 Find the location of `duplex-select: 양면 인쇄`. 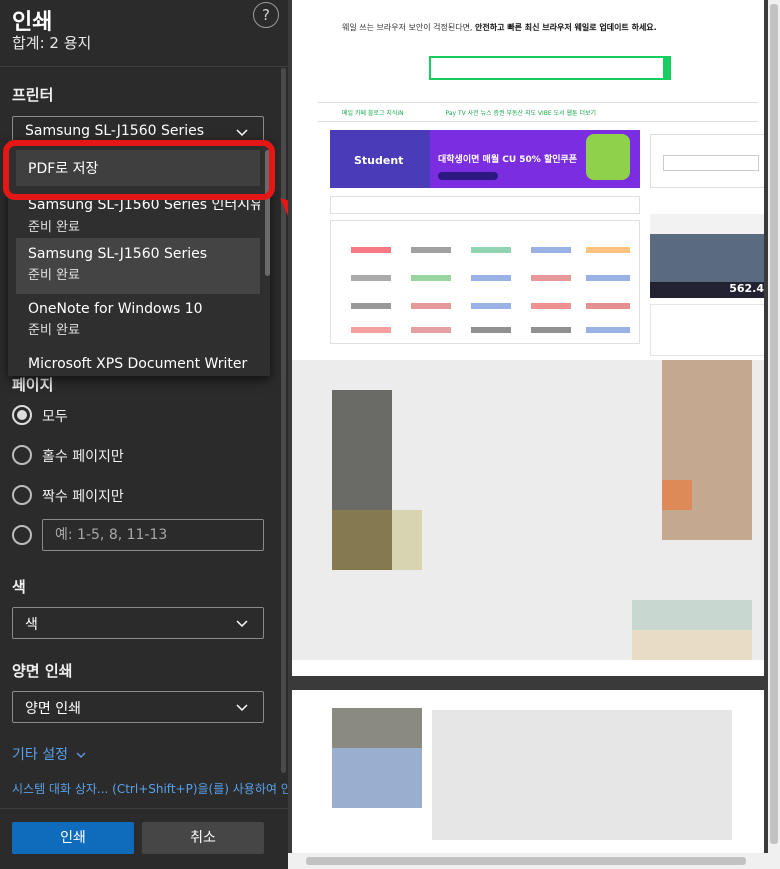

duplex-select: 양면 인쇄 is located at coordinates (138, 707).